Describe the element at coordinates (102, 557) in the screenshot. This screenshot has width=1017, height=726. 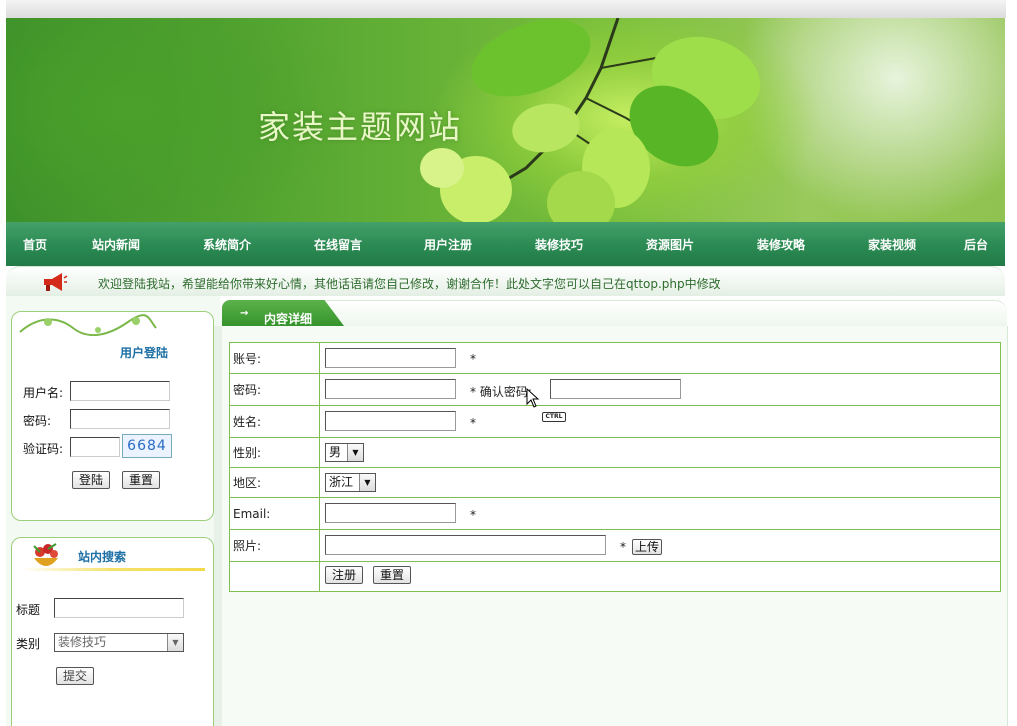
I see `search-panel-title: 站内搜索` at that location.